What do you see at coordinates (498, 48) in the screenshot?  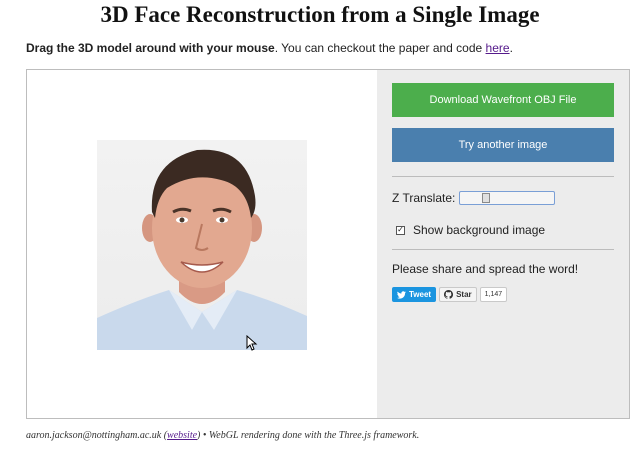 I see `paper-code-link: here` at bounding box center [498, 48].